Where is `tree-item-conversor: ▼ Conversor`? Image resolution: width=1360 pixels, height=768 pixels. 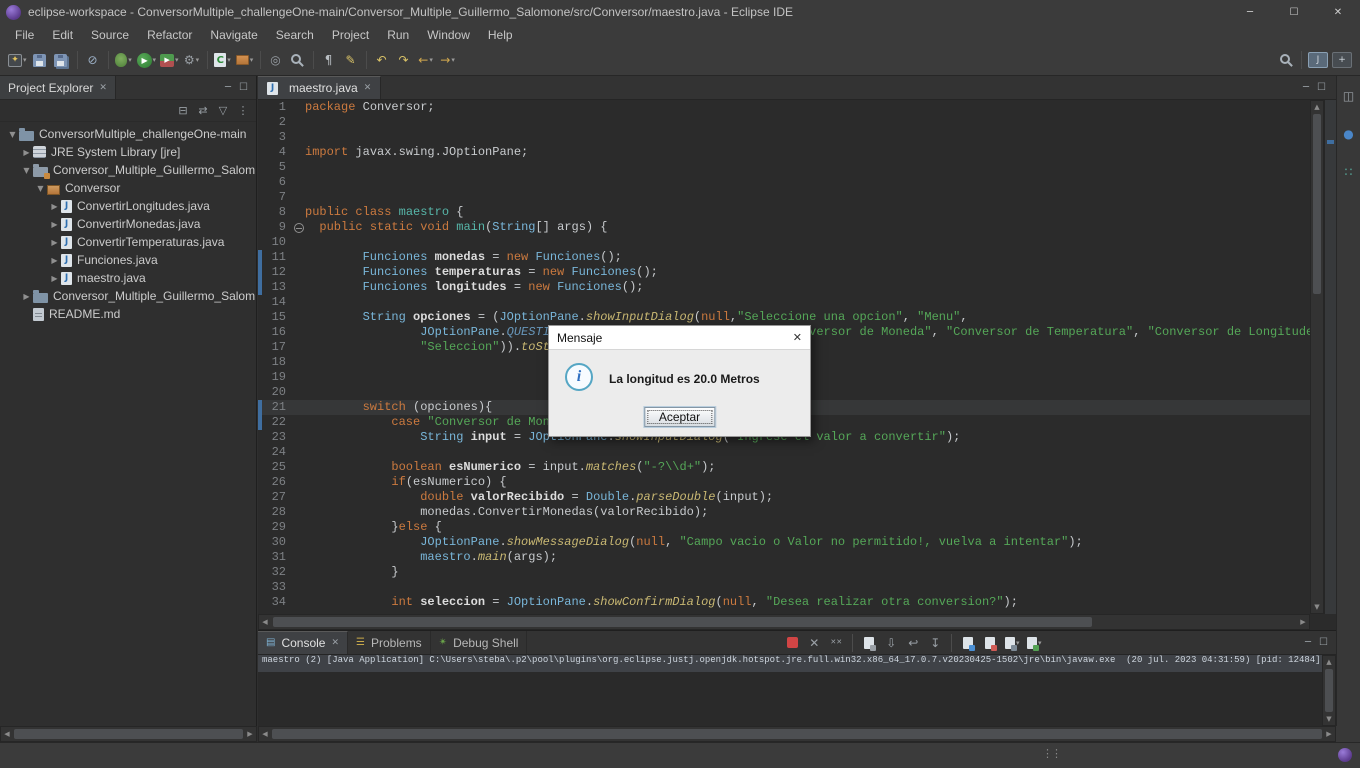 tree-item-conversor: ▼ Conversor is located at coordinates (128, 188).